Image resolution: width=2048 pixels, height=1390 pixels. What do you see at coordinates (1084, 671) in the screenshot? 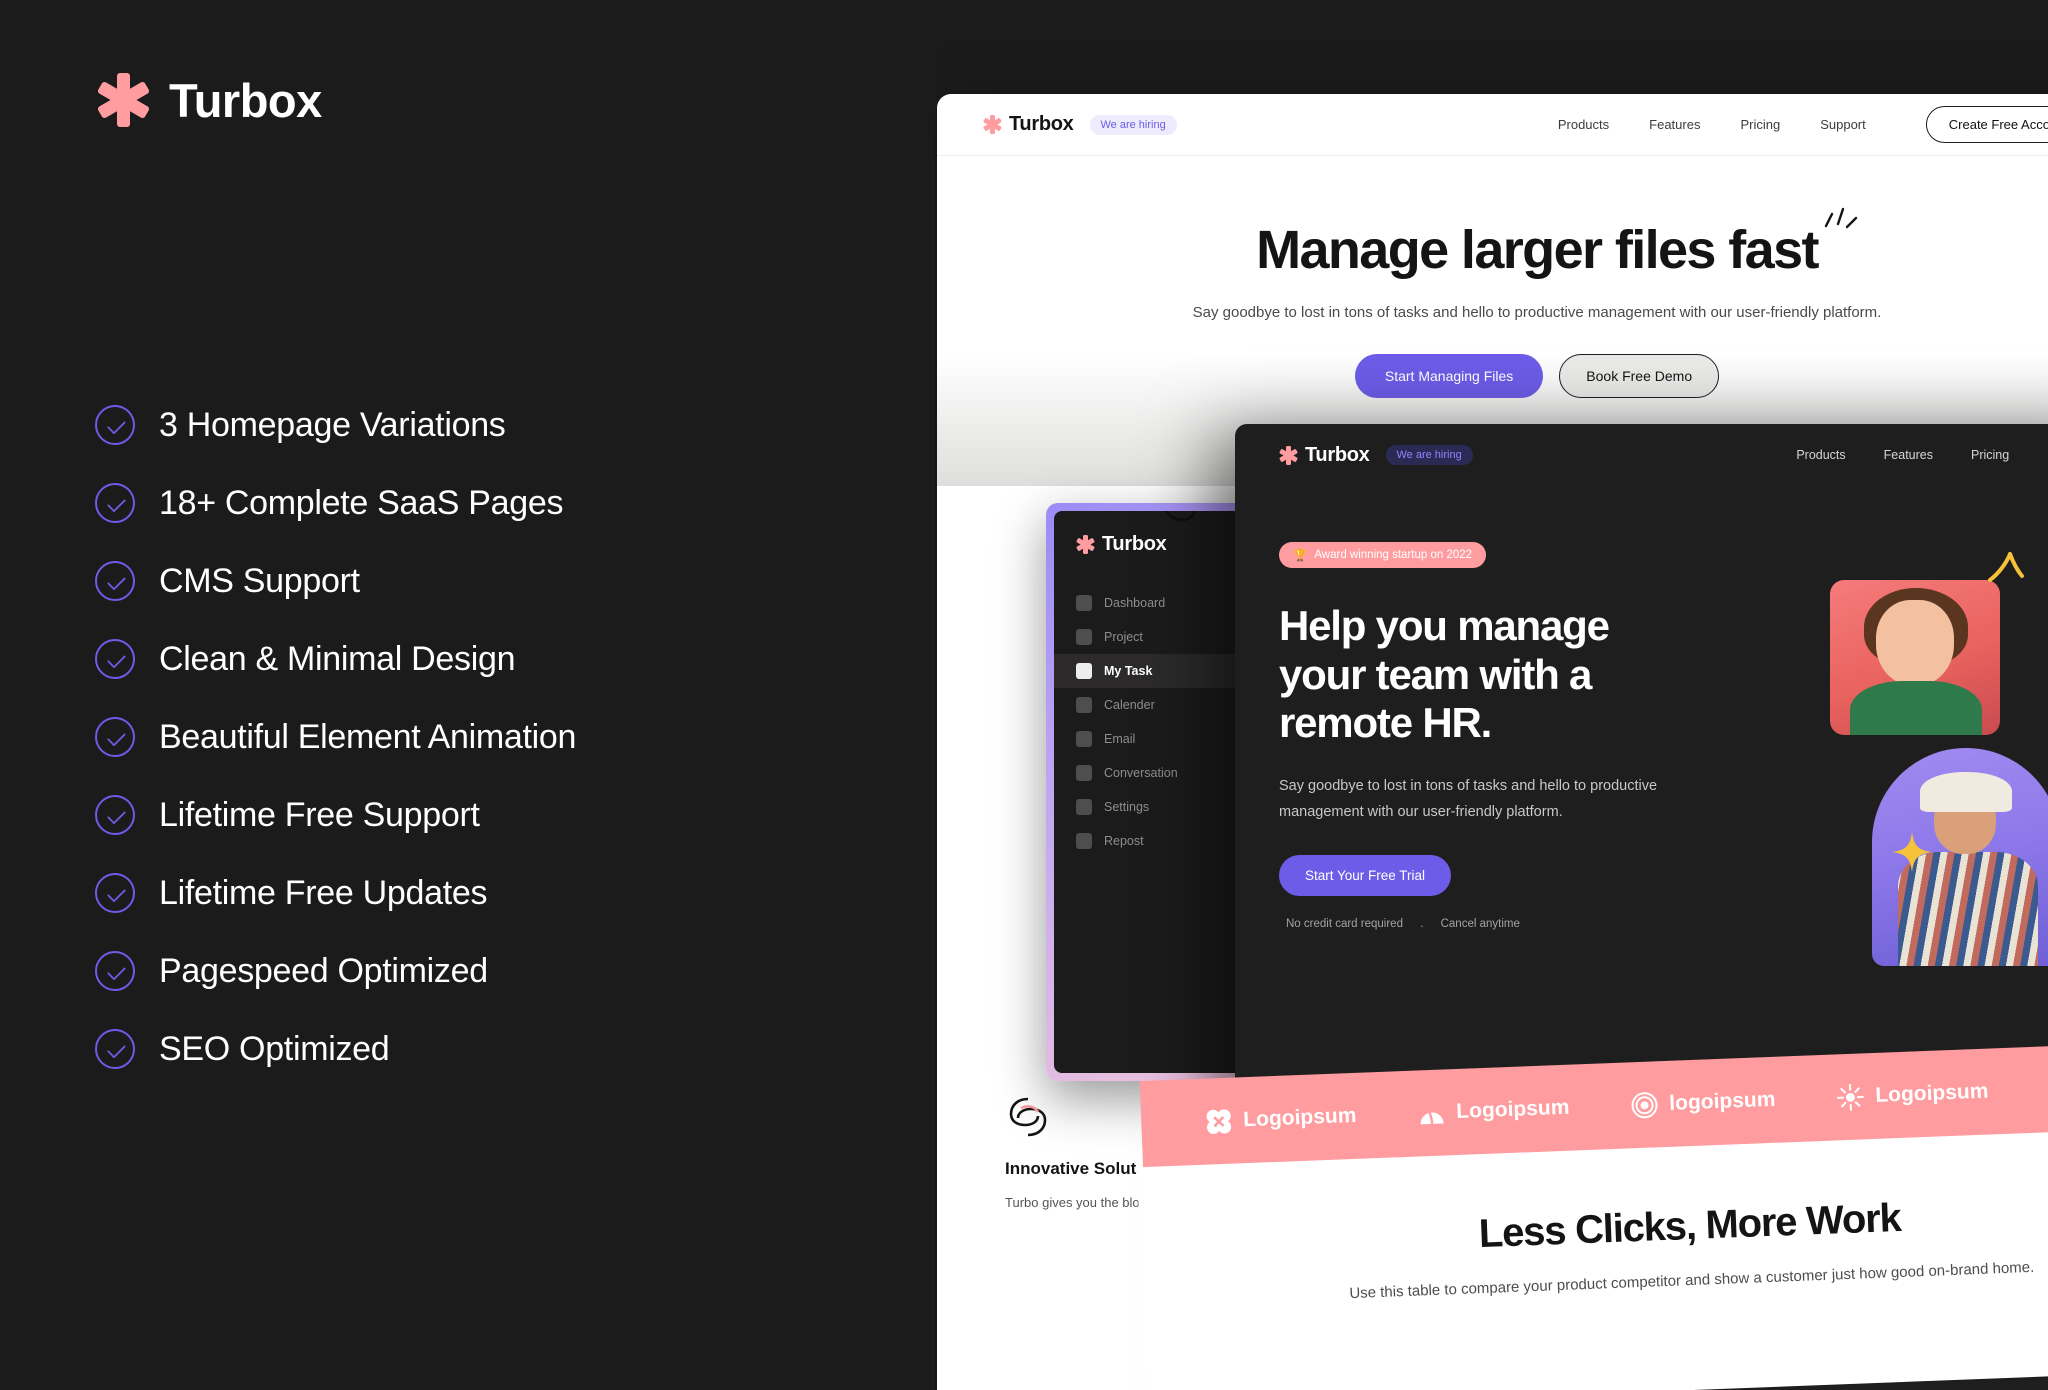
I see `chart-bar-icon` at bounding box center [1084, 671].